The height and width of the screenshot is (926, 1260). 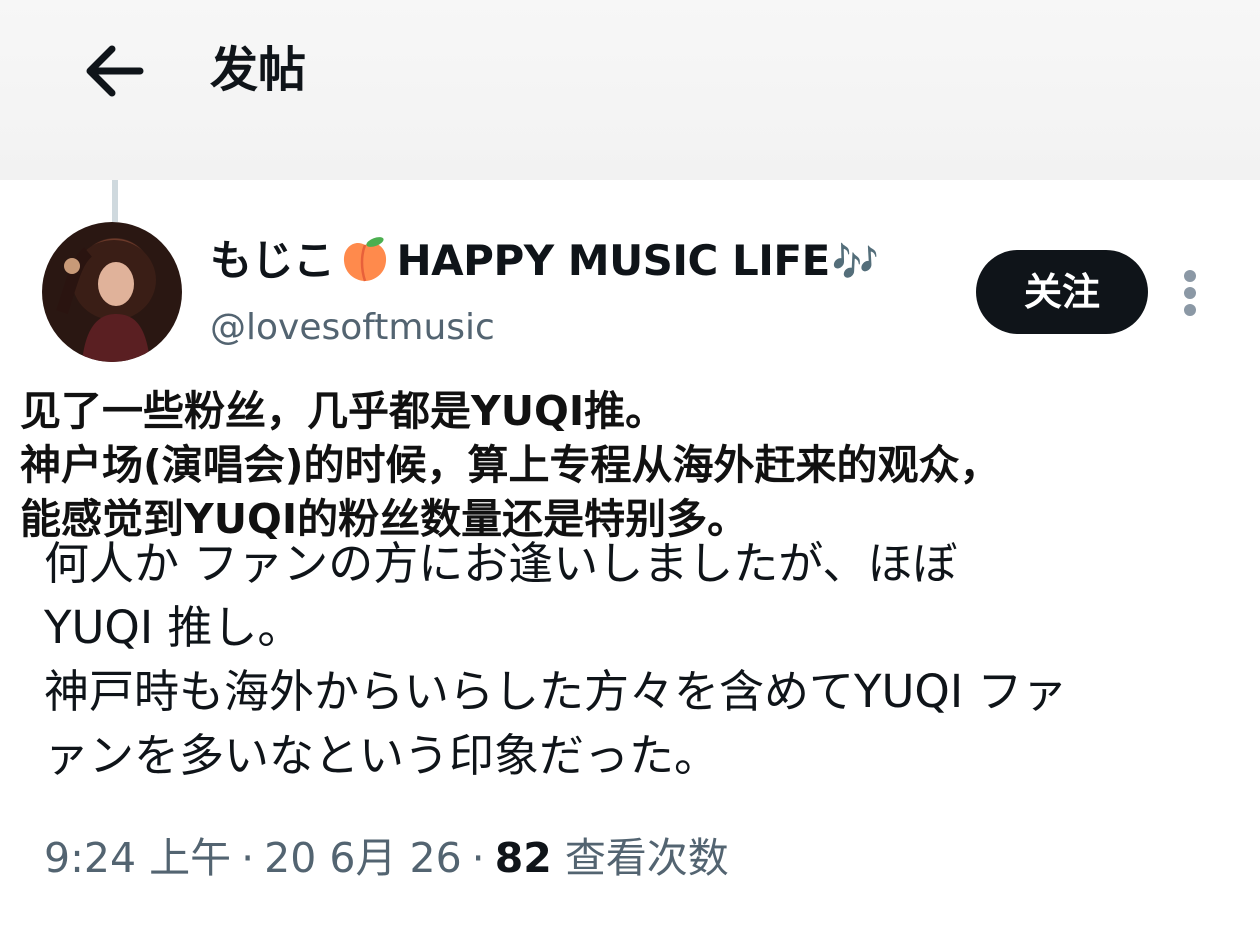 What do you see at coordinates (501, 563) in the screenshot?
I see `tweet-line: 何人か ファンの方にお逢いしましたが、ほぼ` at bounding box center [501, 563].